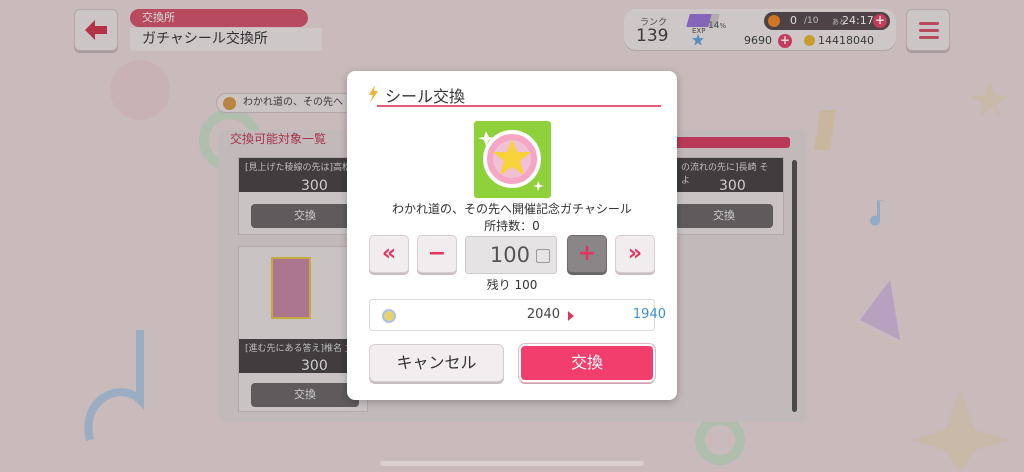 This screenshot has height=472, width=1024. Describe the element at coordinates (571, 316) in the screenshot. I see `arrow-right-icon` at that location.